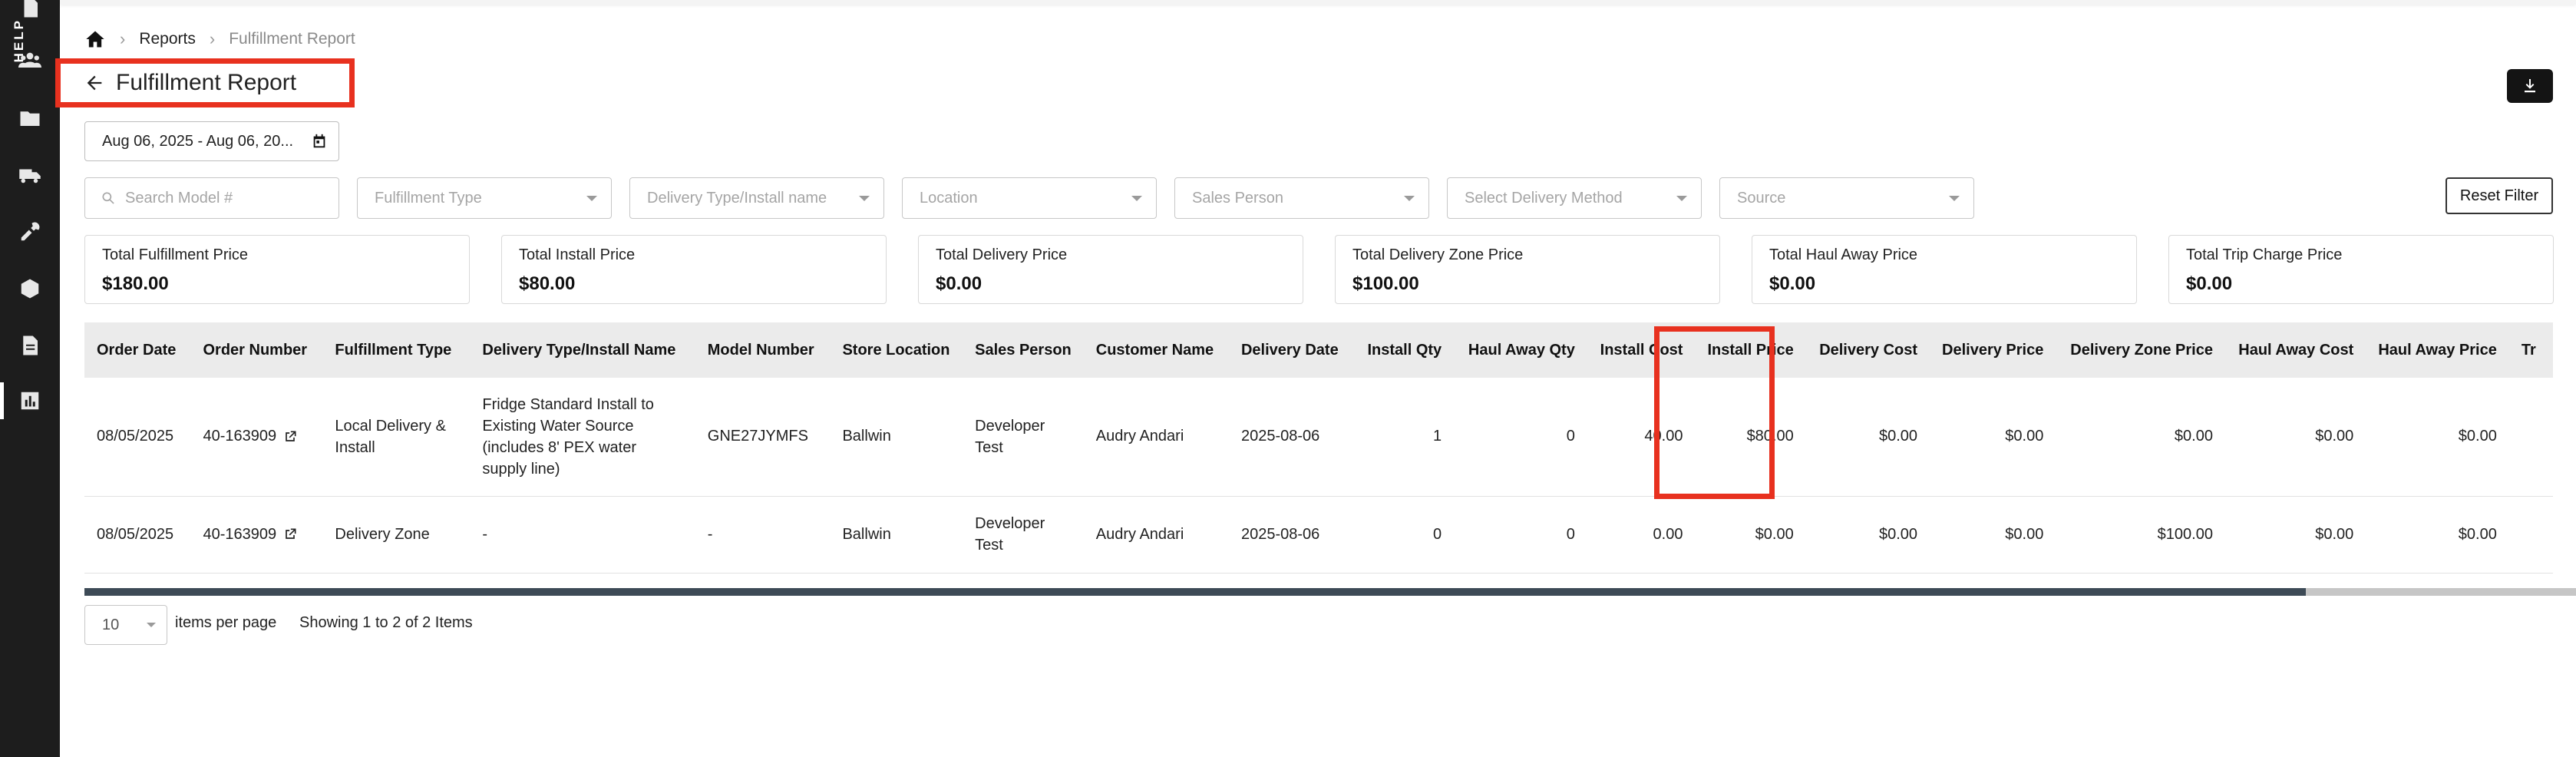 The height and width of the screenshot is (757, 2576). I want to click on fulfillment-type-text: Local Delivery & Install, so click(390, 437).